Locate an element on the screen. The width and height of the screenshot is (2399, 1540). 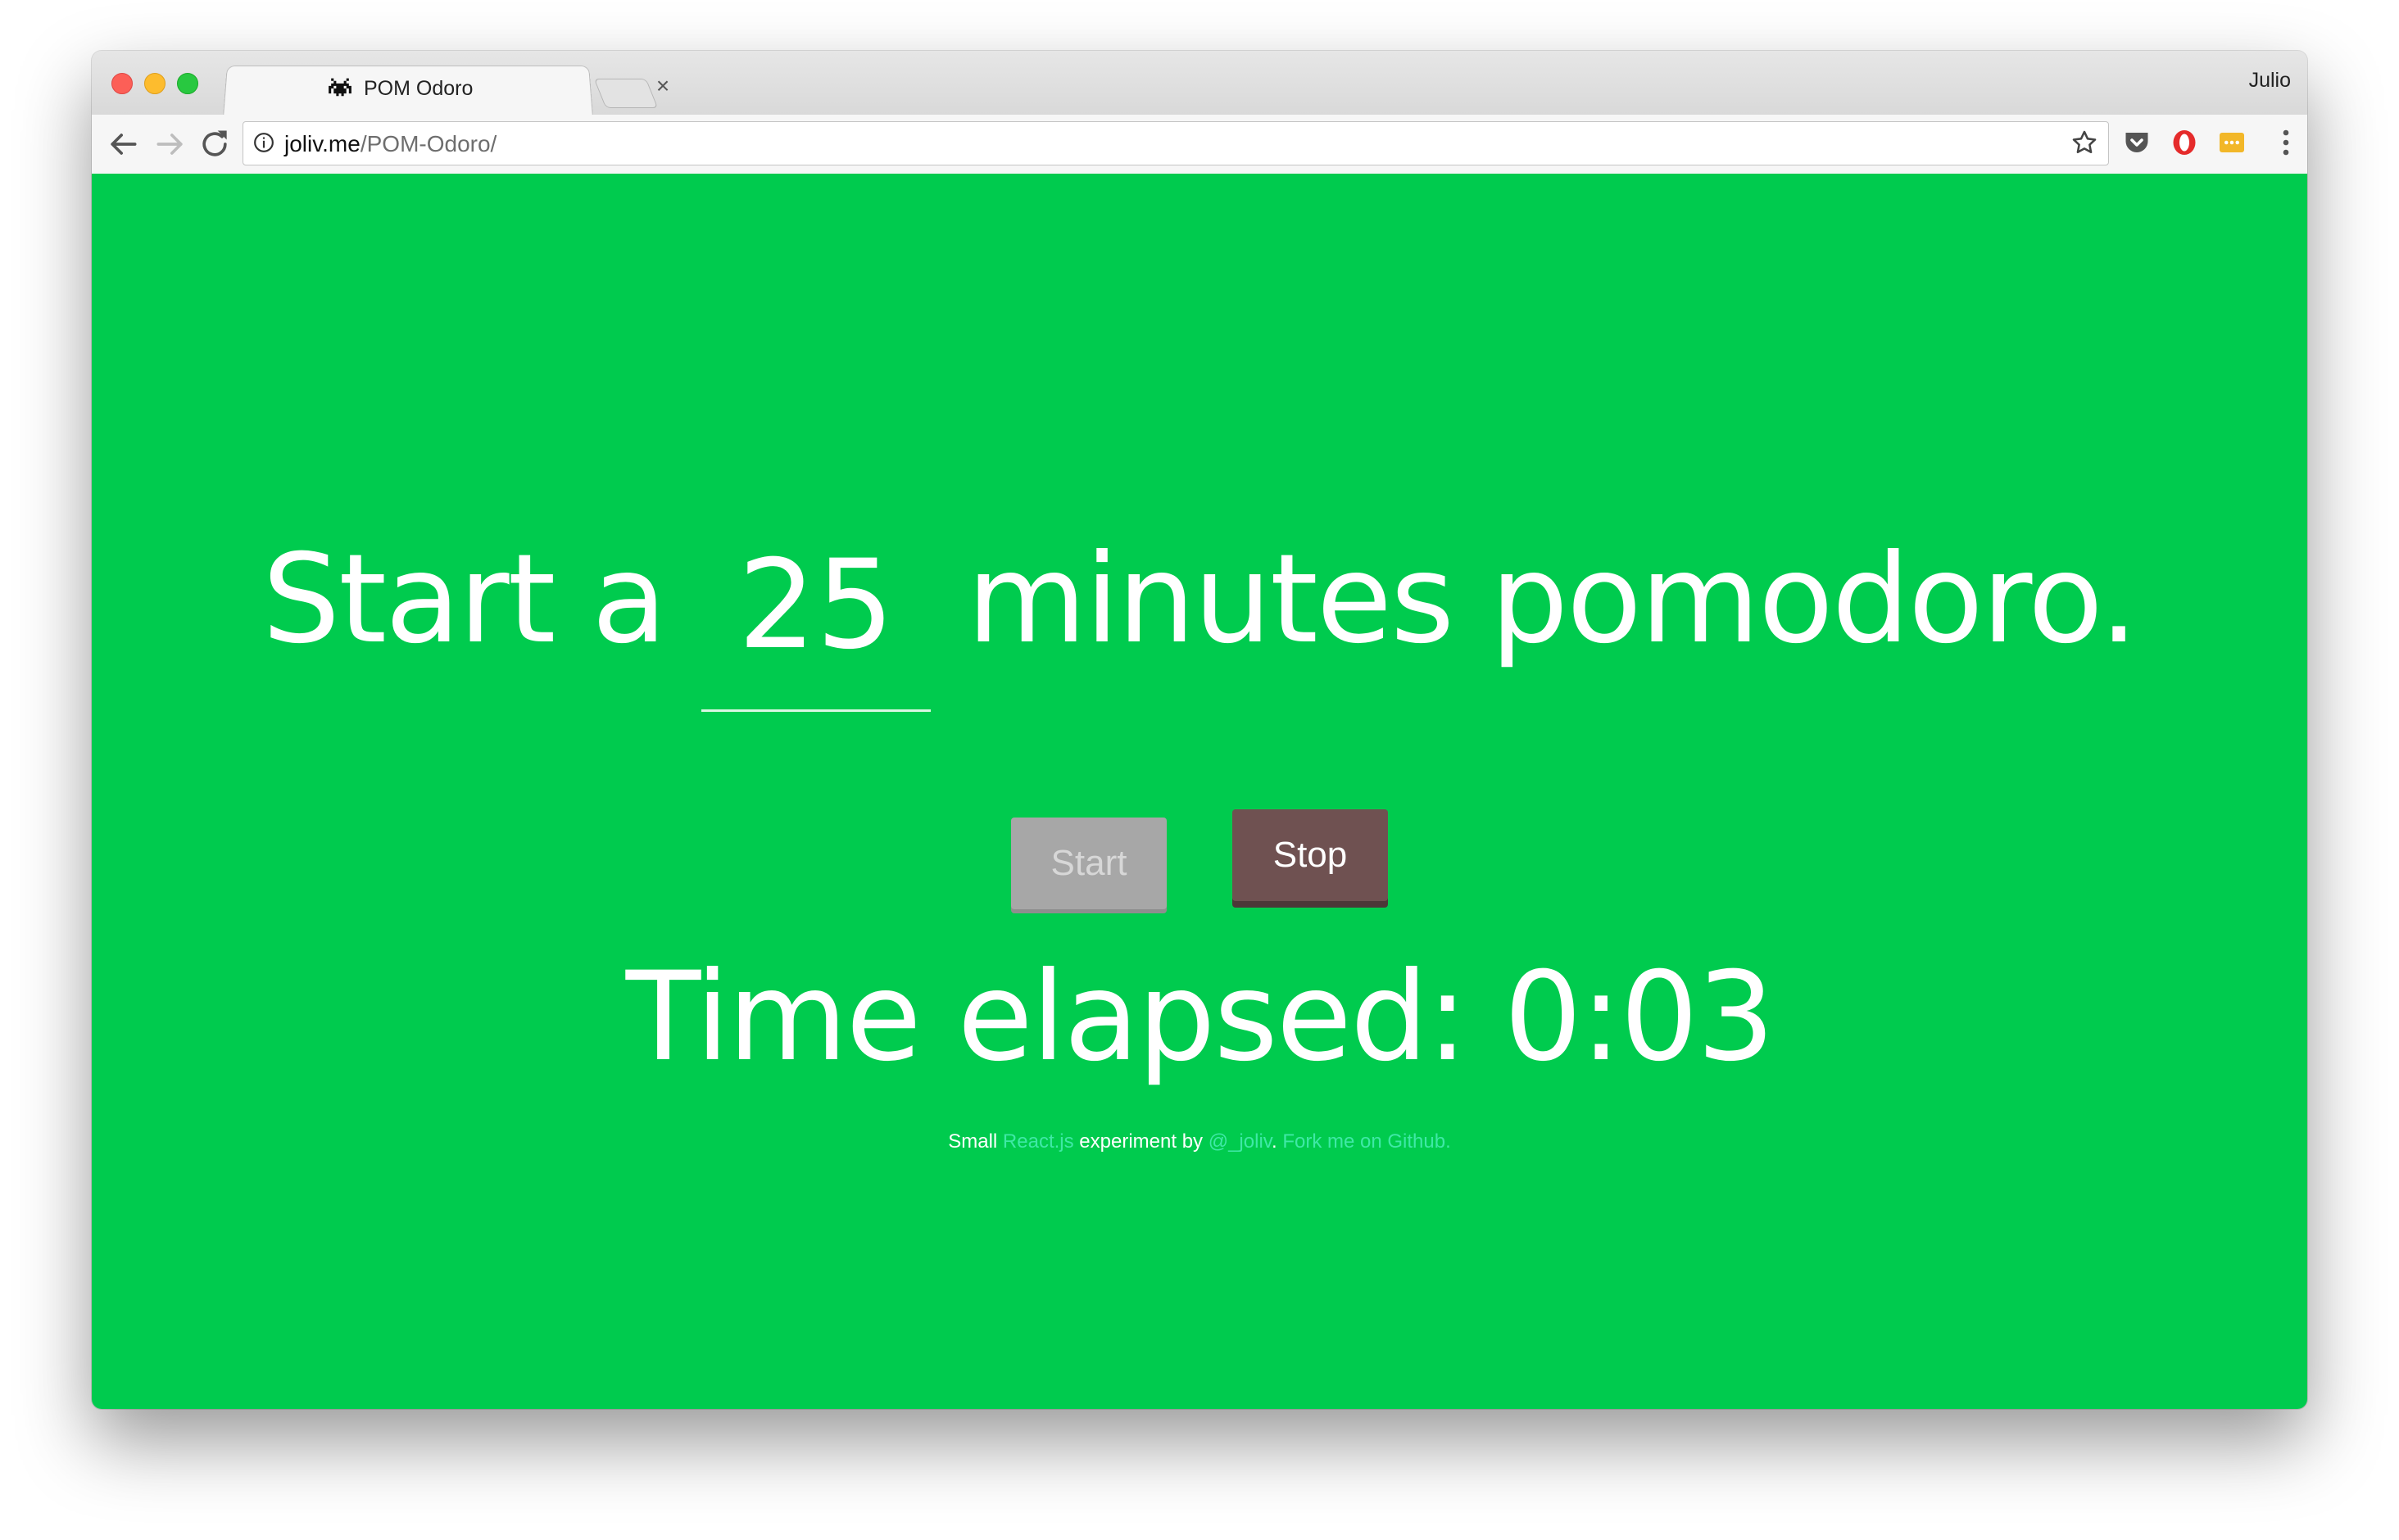
stop-button: Stop is located at coordinates (1310, 855).